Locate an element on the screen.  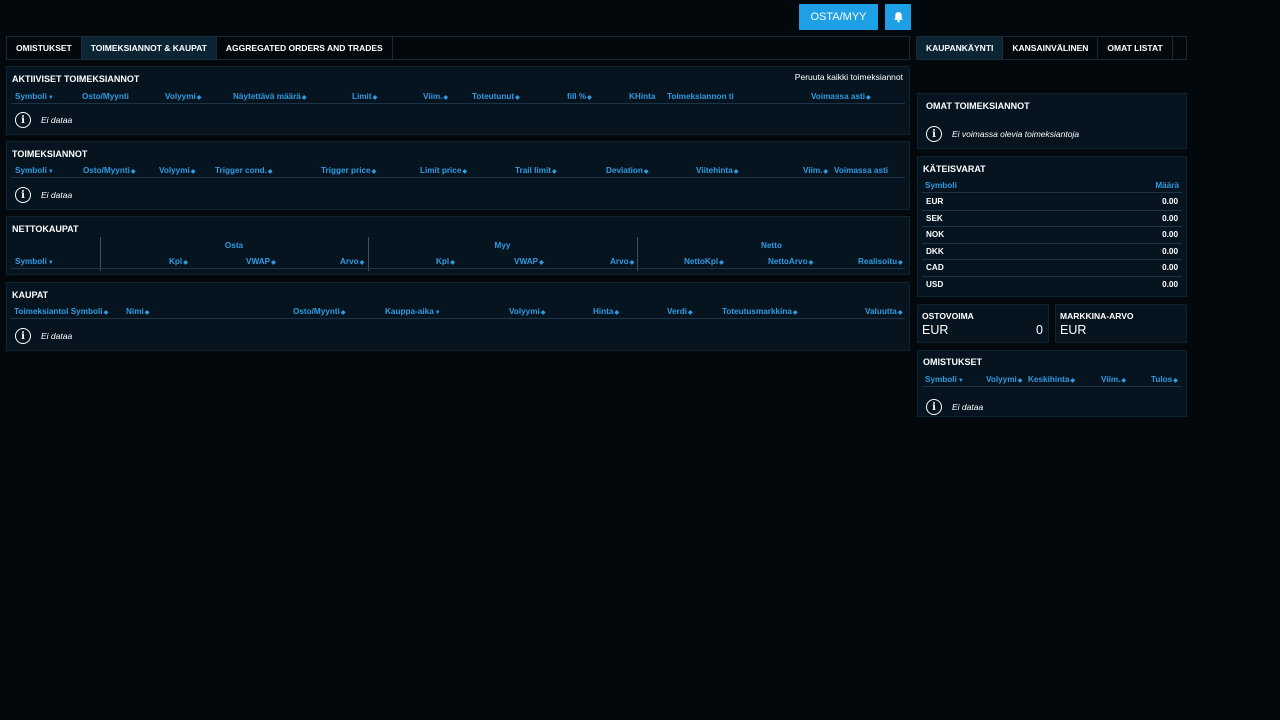
col-label: NettoArvo is located at coordinates (788, 261).